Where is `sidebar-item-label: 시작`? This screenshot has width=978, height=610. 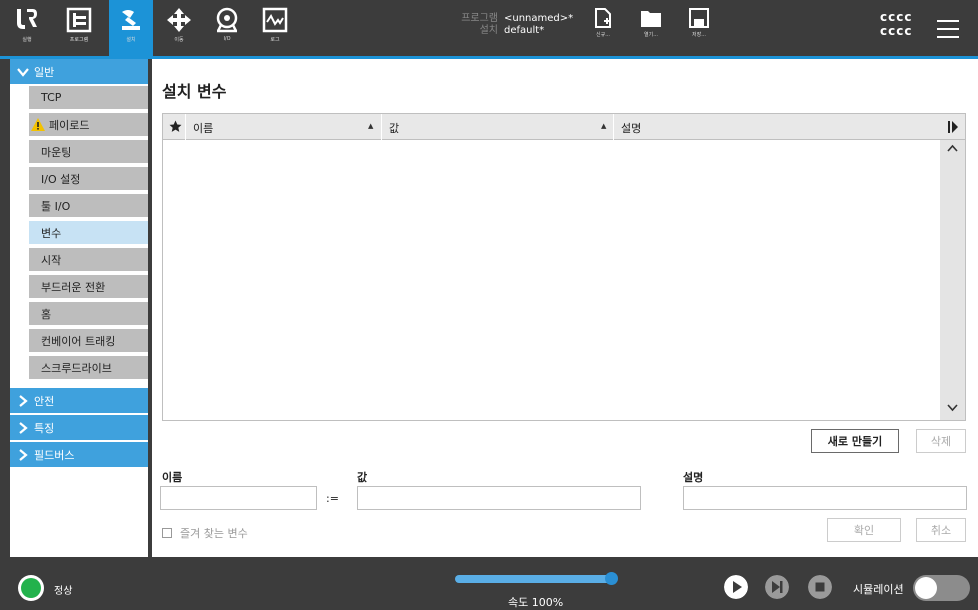
sidebar-item-label: 시작 is located at coordinates (51, 260).